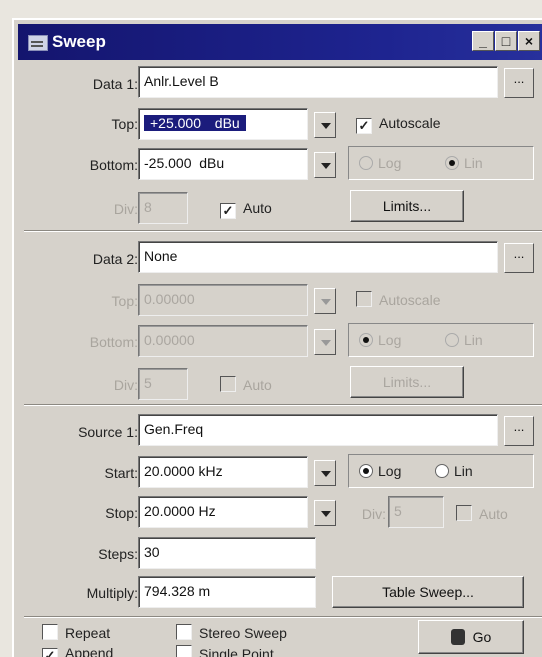 Image resolution: width=542 pixels, height=657 pixels. Describe the element at coordinates (121, 513) in the screenshot. I see `stop-label: Stop:` at that location.